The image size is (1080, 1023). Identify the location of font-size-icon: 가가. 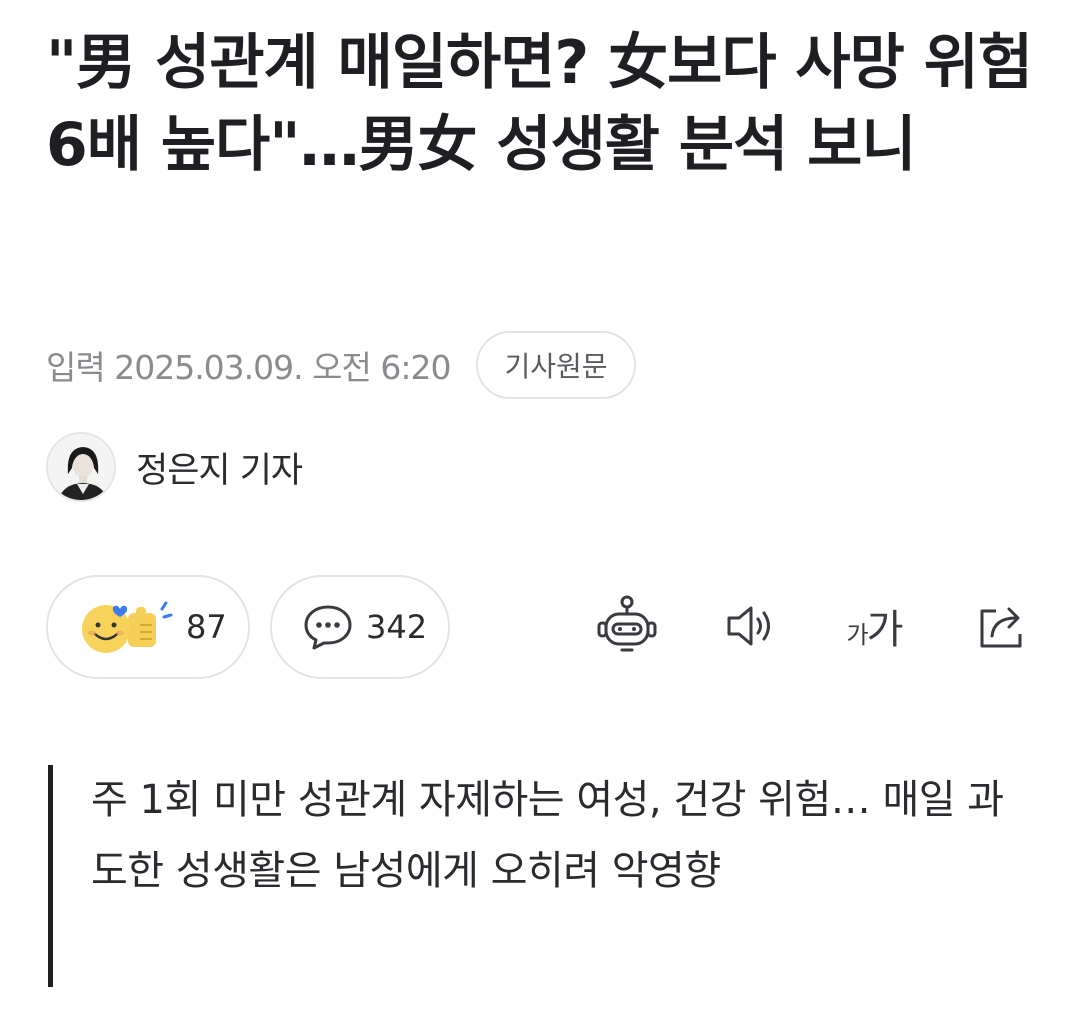
(875, 630).